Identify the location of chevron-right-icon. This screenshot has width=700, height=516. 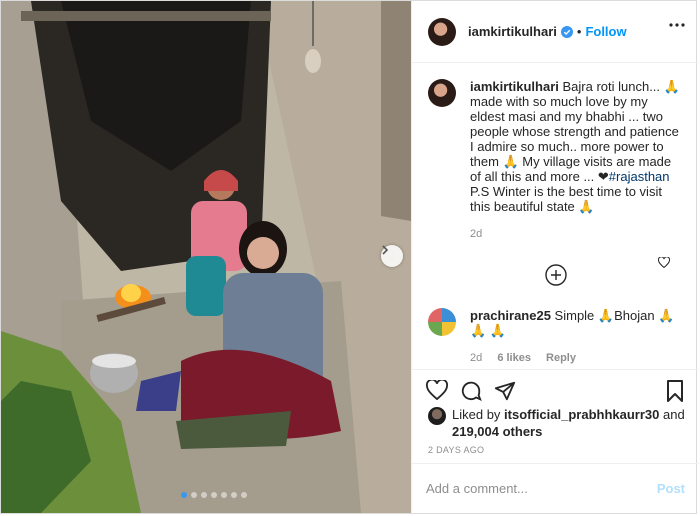
(385, 250).